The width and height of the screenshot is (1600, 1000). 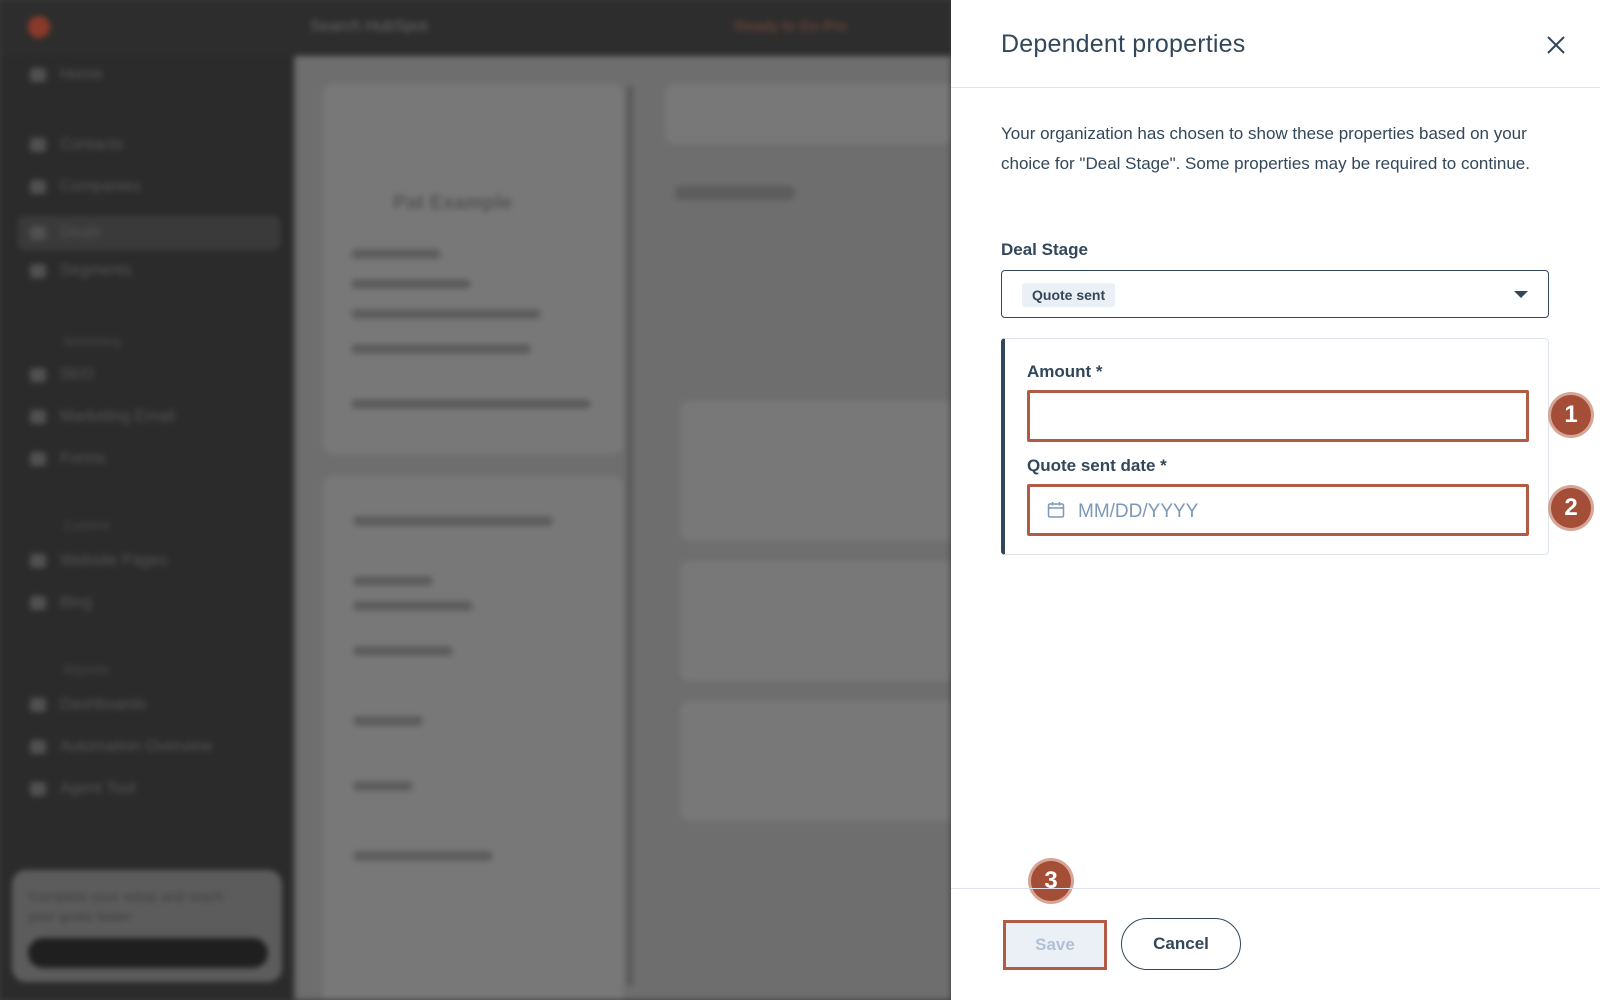 I want to click on bg-section: Marketing, so click(x=93, y=341).